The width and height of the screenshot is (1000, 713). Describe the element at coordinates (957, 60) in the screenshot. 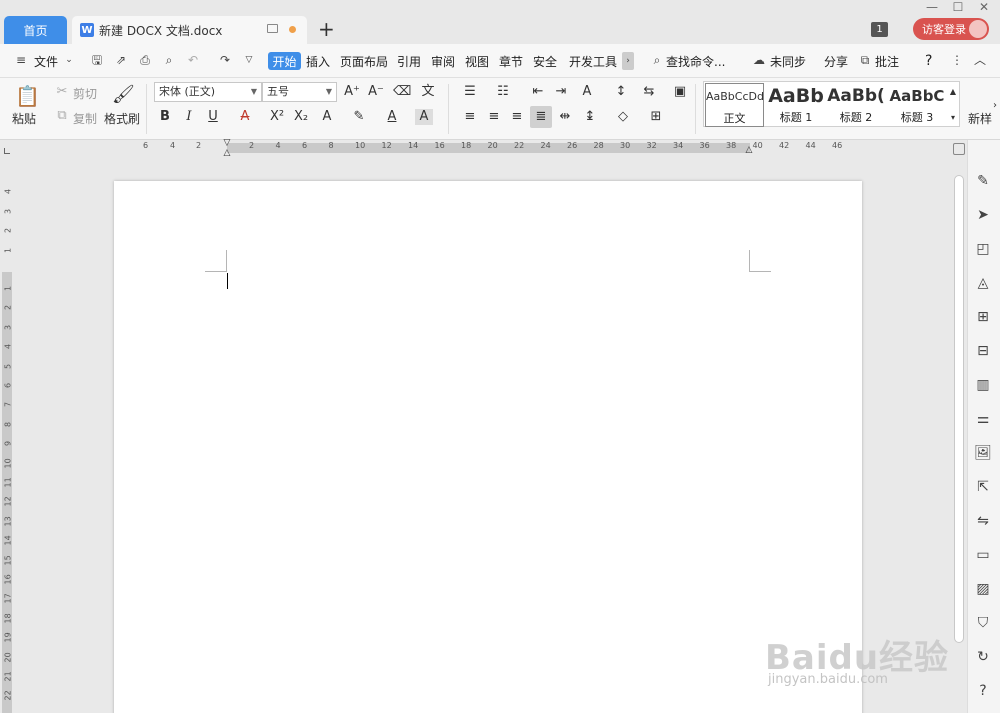

I see `more-options-icon: ⋮` at that location.